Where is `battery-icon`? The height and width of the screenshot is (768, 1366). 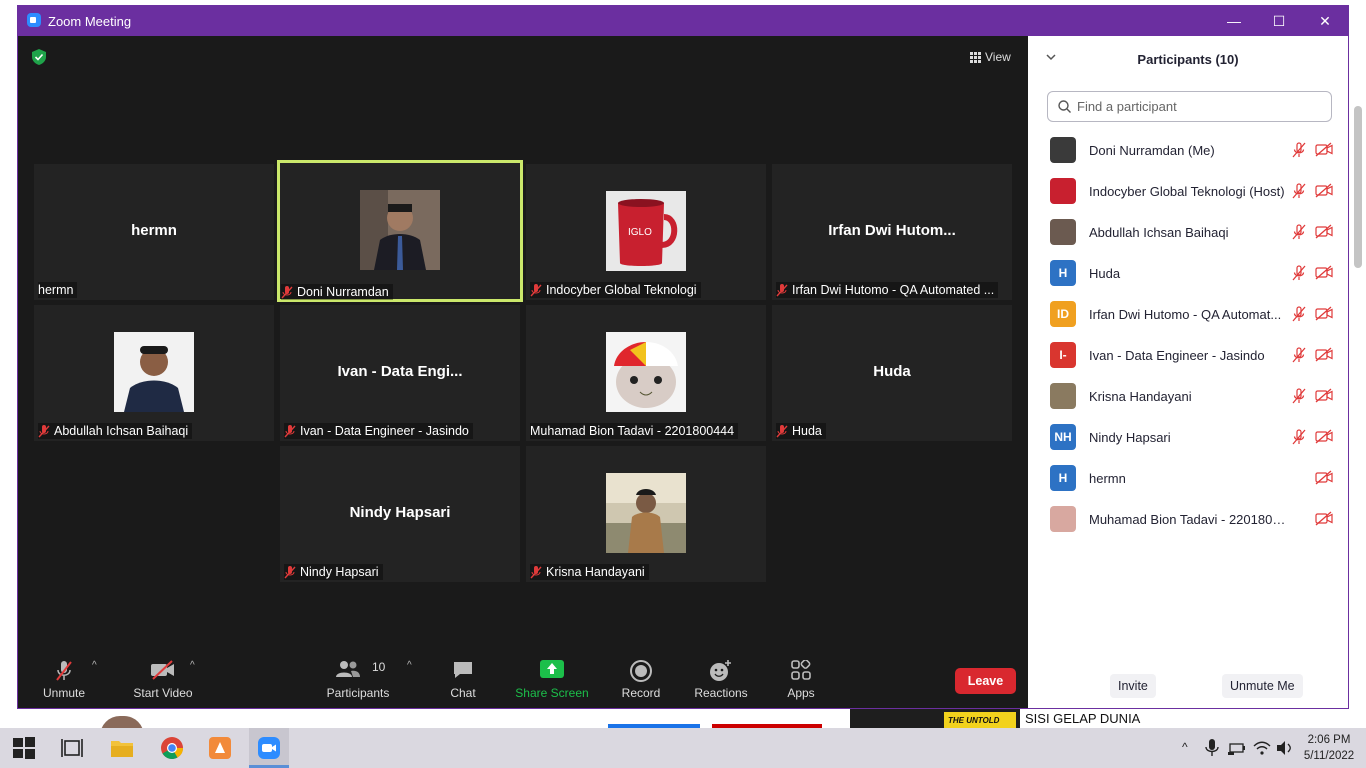 battery-icon is located at coordinates (1237, 748).